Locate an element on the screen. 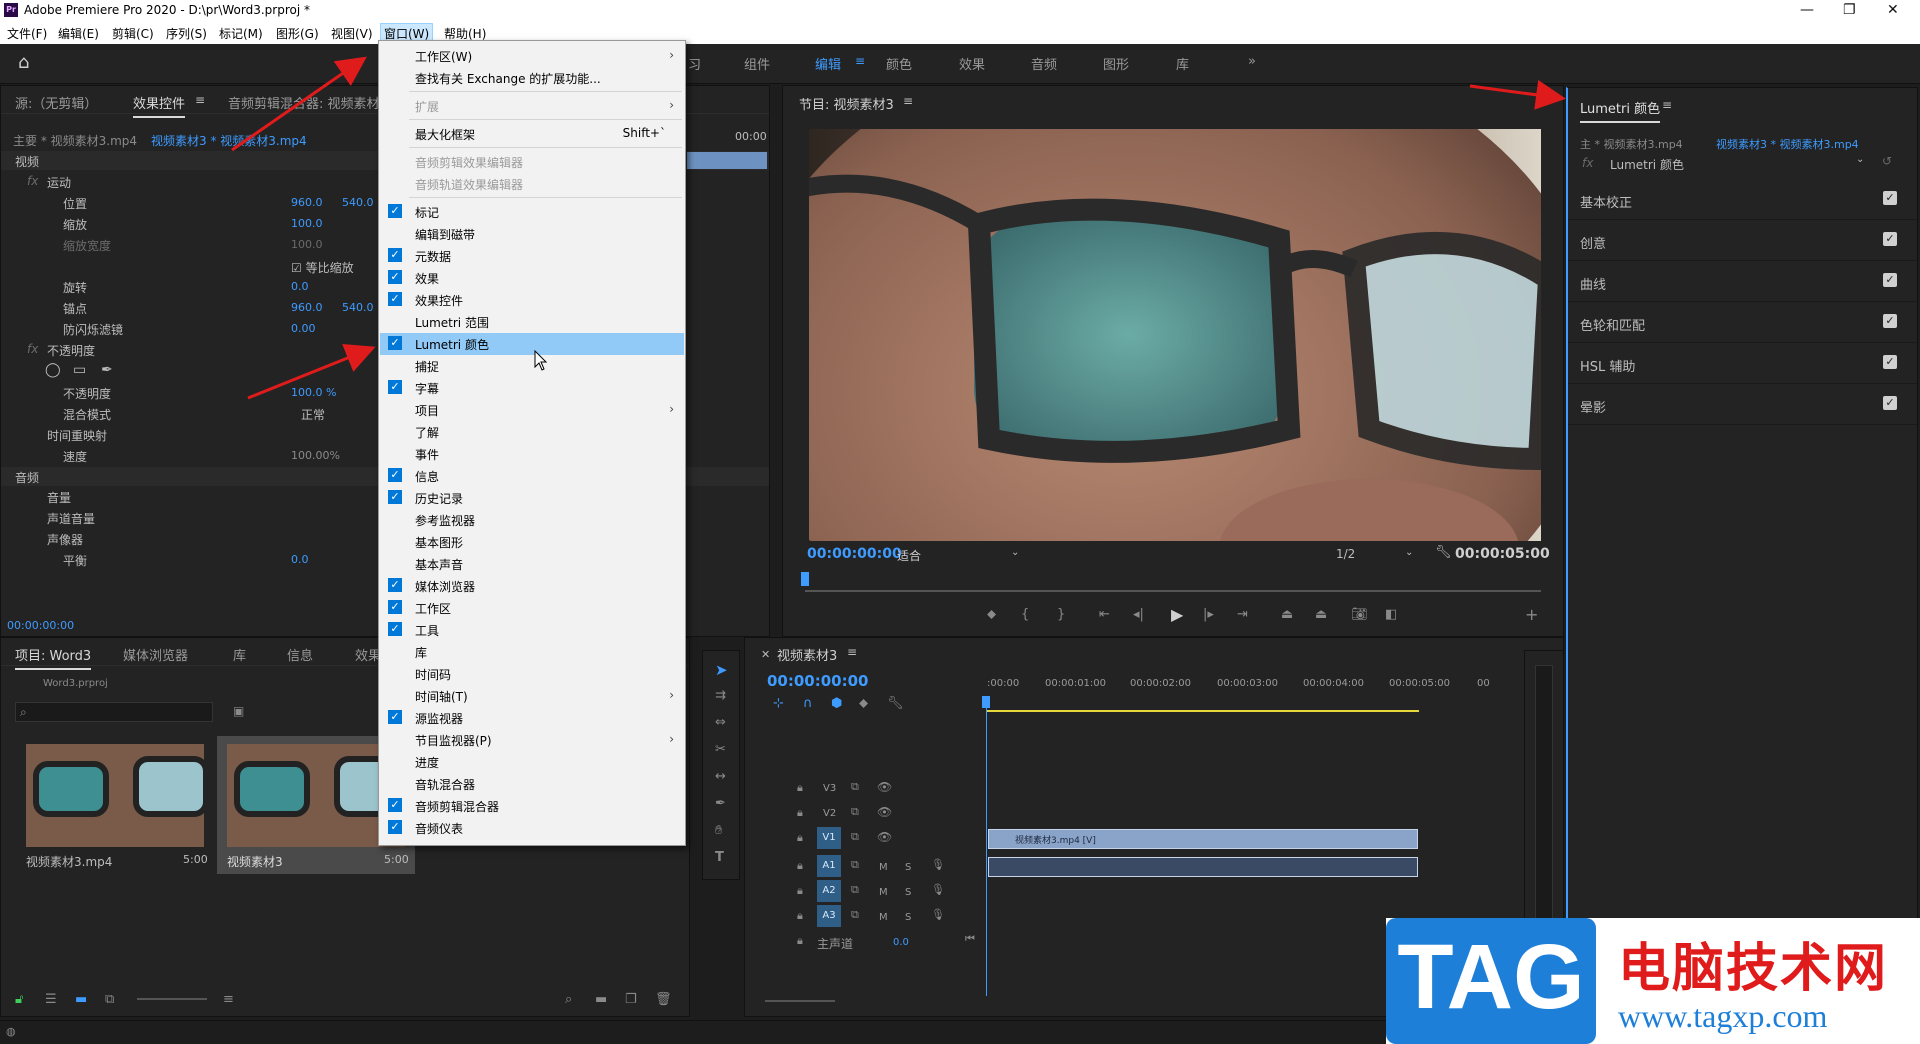 The image size is (1920, 1044). arrow-to-window-menu is located at coordinates (299, 104).